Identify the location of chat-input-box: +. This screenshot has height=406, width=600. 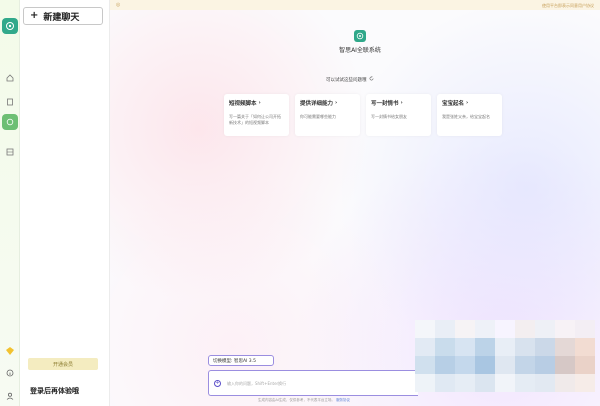
(313, 383).